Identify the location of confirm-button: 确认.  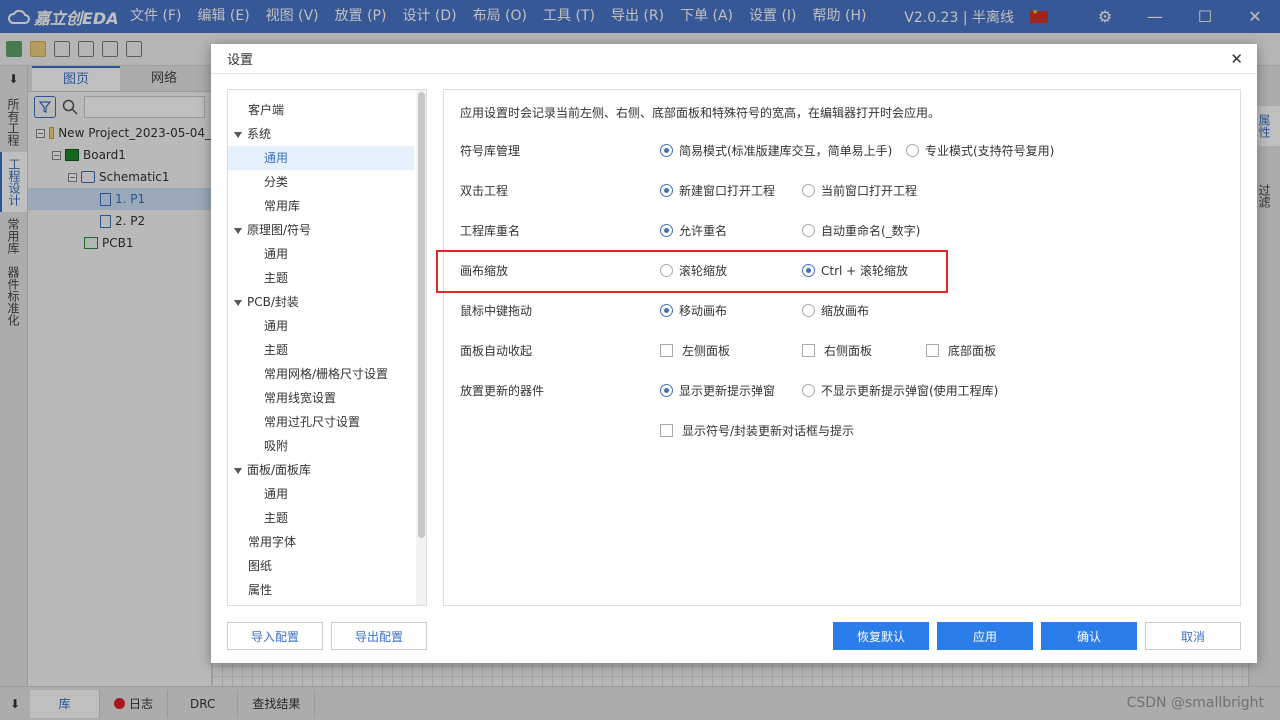
(1089, 636).